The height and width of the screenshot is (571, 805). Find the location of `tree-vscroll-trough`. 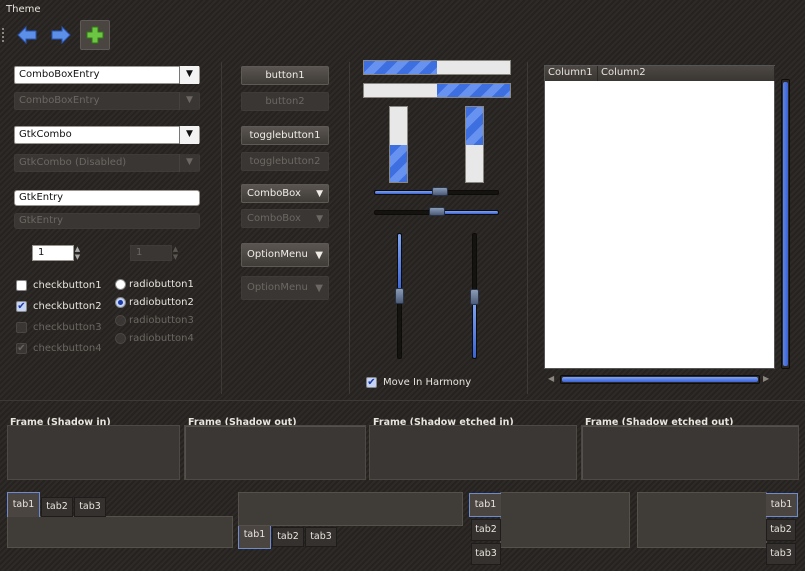

tree-vscroll-trough is located at coordinates (785, 224).